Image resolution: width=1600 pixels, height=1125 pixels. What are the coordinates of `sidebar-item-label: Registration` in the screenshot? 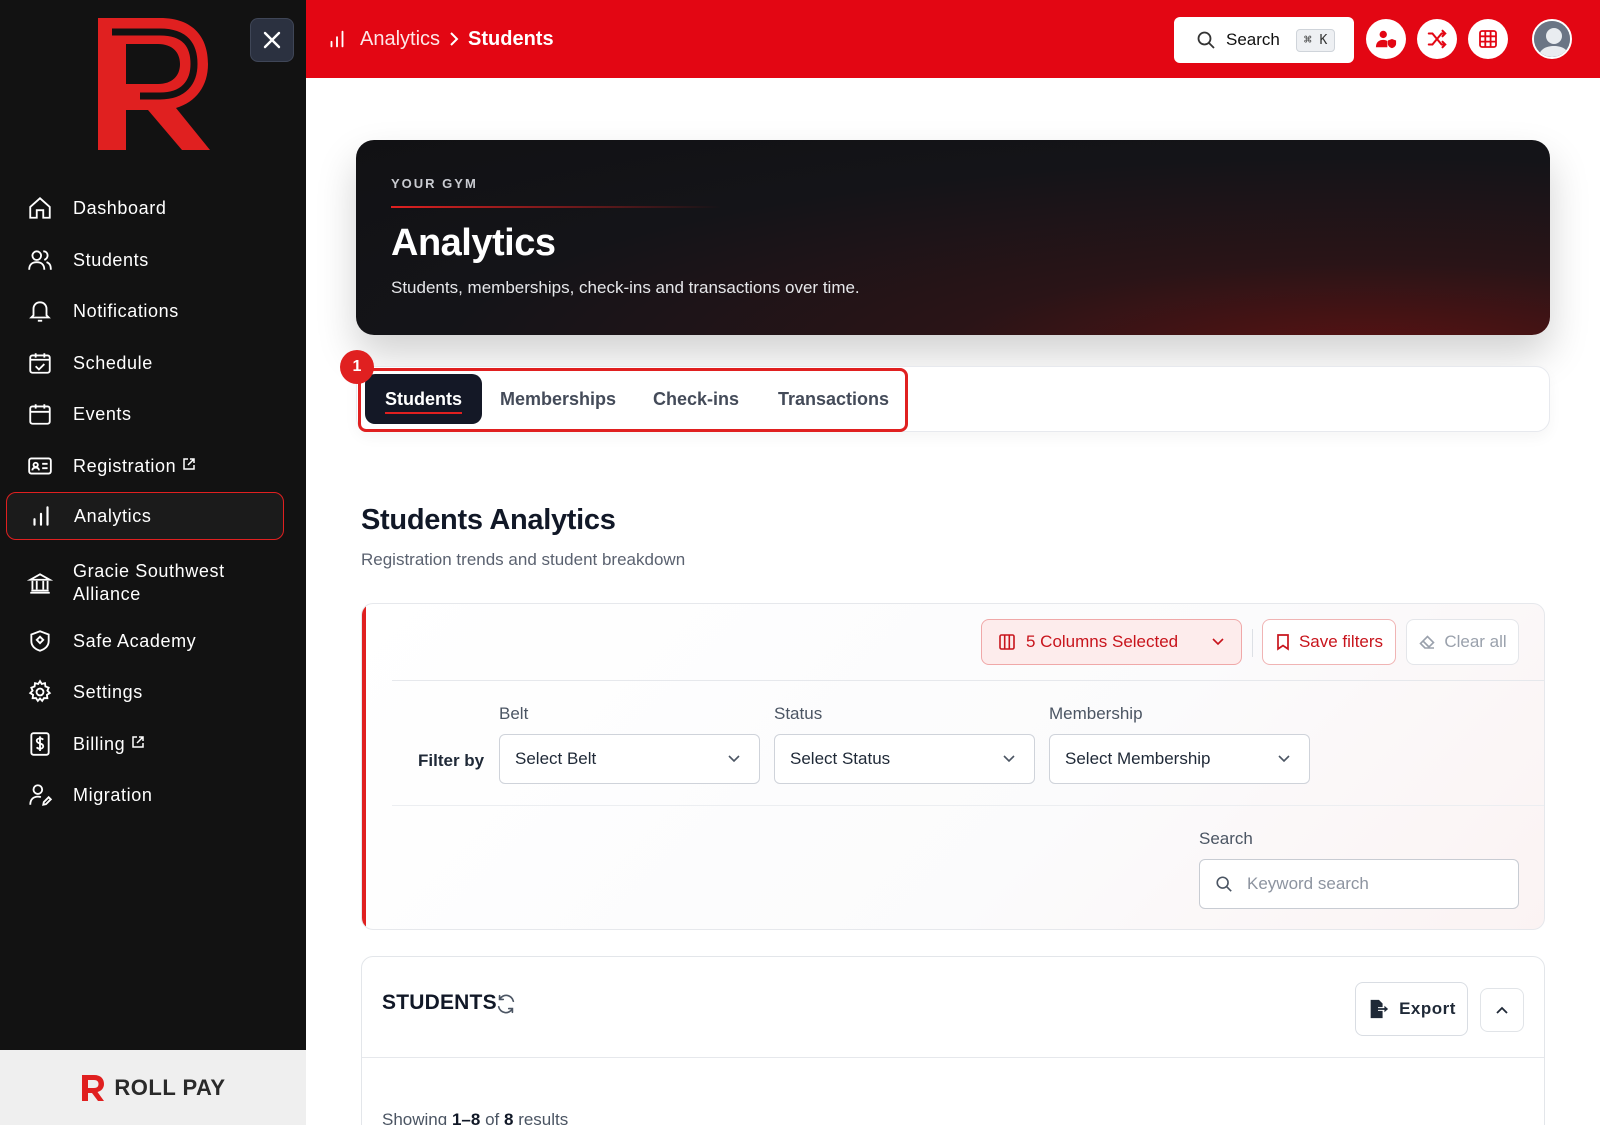 It's located at (125, 465).